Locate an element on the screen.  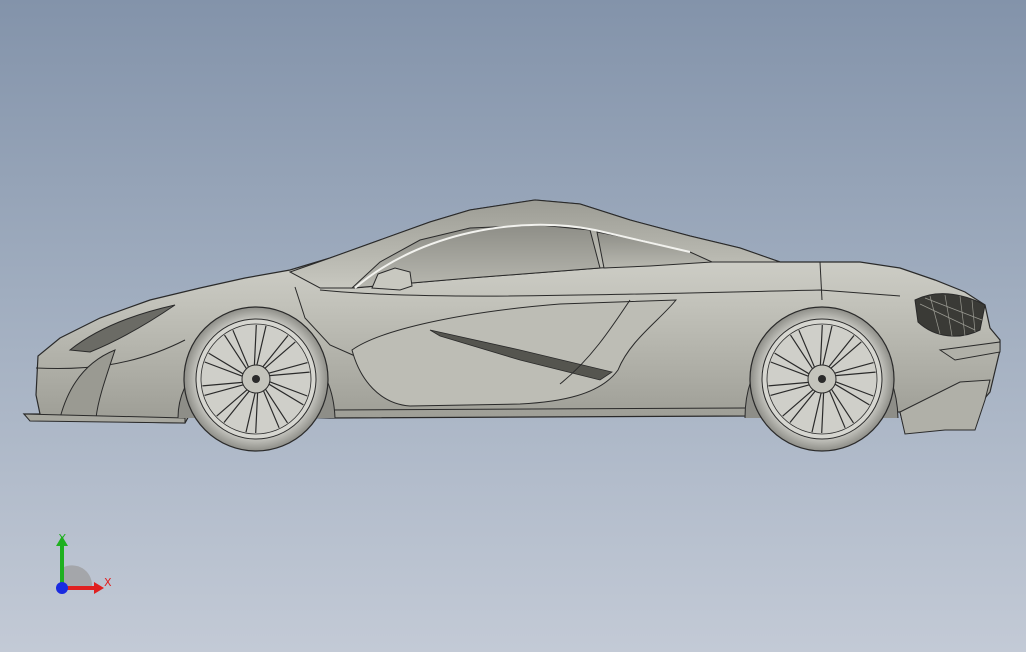
x-axis-label: X is located at coordinates (108, 582).